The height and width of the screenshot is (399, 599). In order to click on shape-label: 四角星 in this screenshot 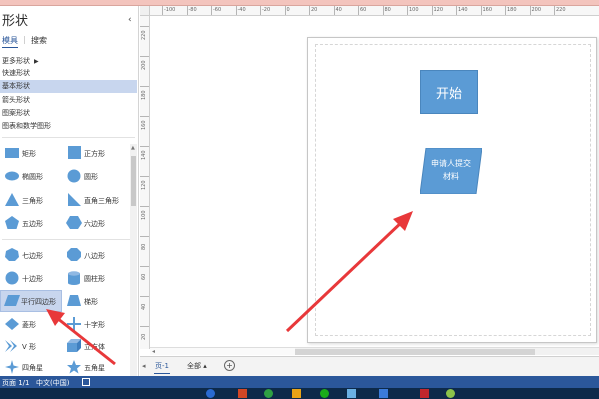, I will do `click(32, 368)`.